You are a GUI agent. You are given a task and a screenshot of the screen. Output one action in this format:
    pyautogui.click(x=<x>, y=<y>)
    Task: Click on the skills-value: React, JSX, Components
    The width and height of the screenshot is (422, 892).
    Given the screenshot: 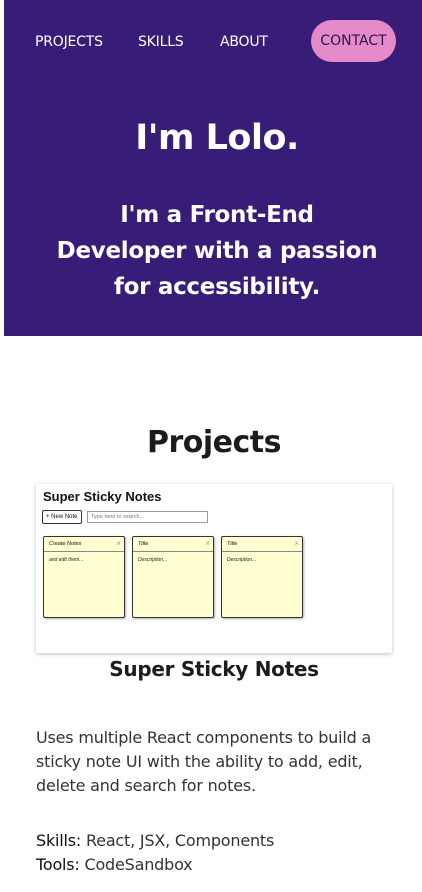 What is the action you would take?
    pyautogui.click(x=180, y=840)
    